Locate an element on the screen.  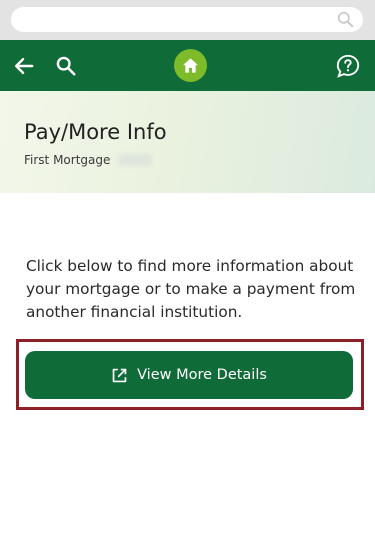
header-search-button is located at coordinates (66, 65).